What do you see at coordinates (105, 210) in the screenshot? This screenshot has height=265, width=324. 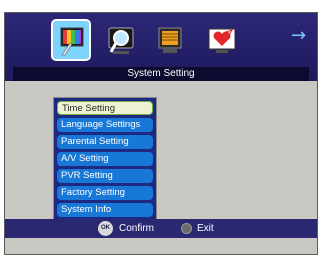 I see `menu-item-system-info: System Info` at bounding box center [105, 210].